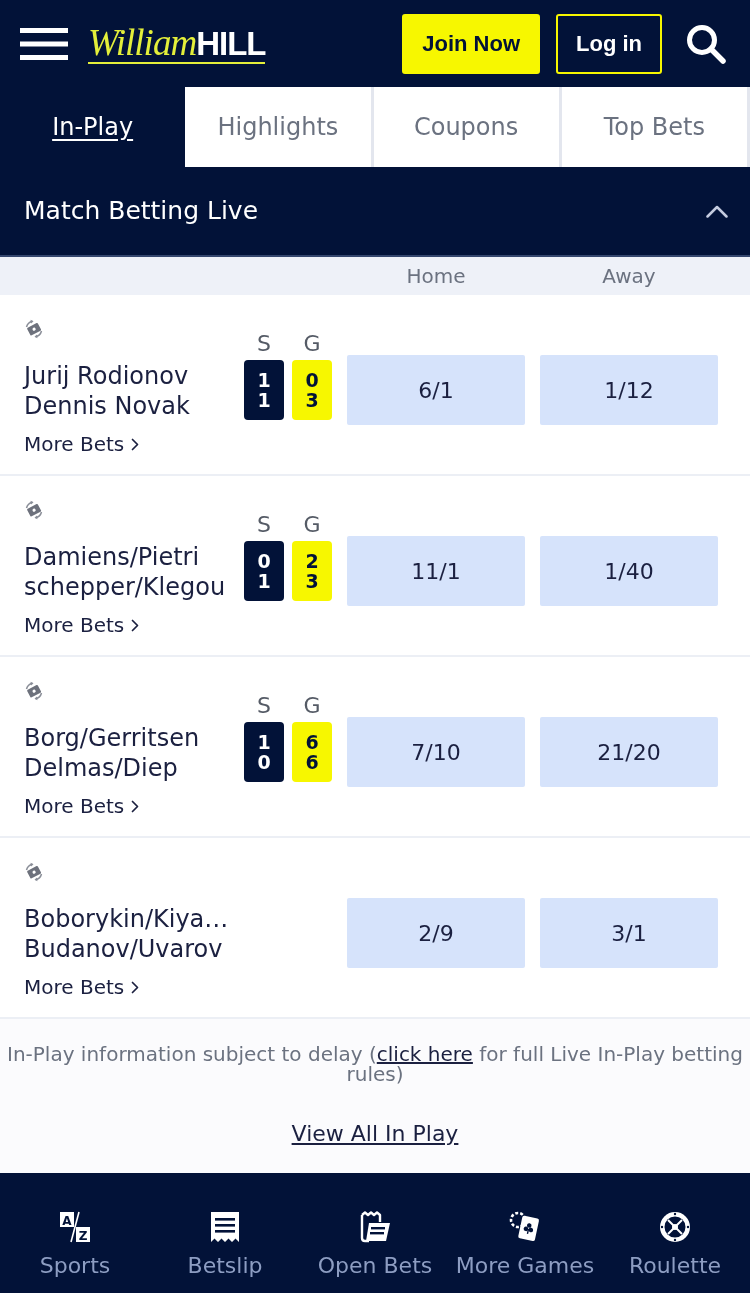  Describe the element at coordinates (125, 587) in the screenshot. I see `player-name: schepper/Klegou` at that location.